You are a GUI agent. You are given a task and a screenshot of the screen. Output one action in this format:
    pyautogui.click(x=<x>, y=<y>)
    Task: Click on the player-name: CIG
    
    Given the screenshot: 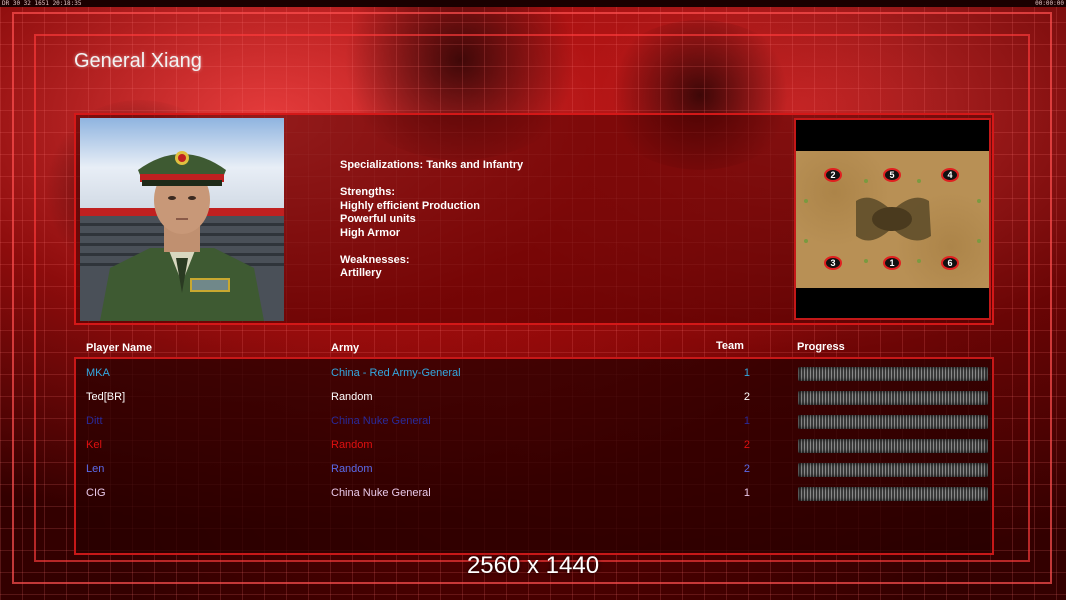 What is the action you would take?
    pyautogui.click(x=96, y=493)
    